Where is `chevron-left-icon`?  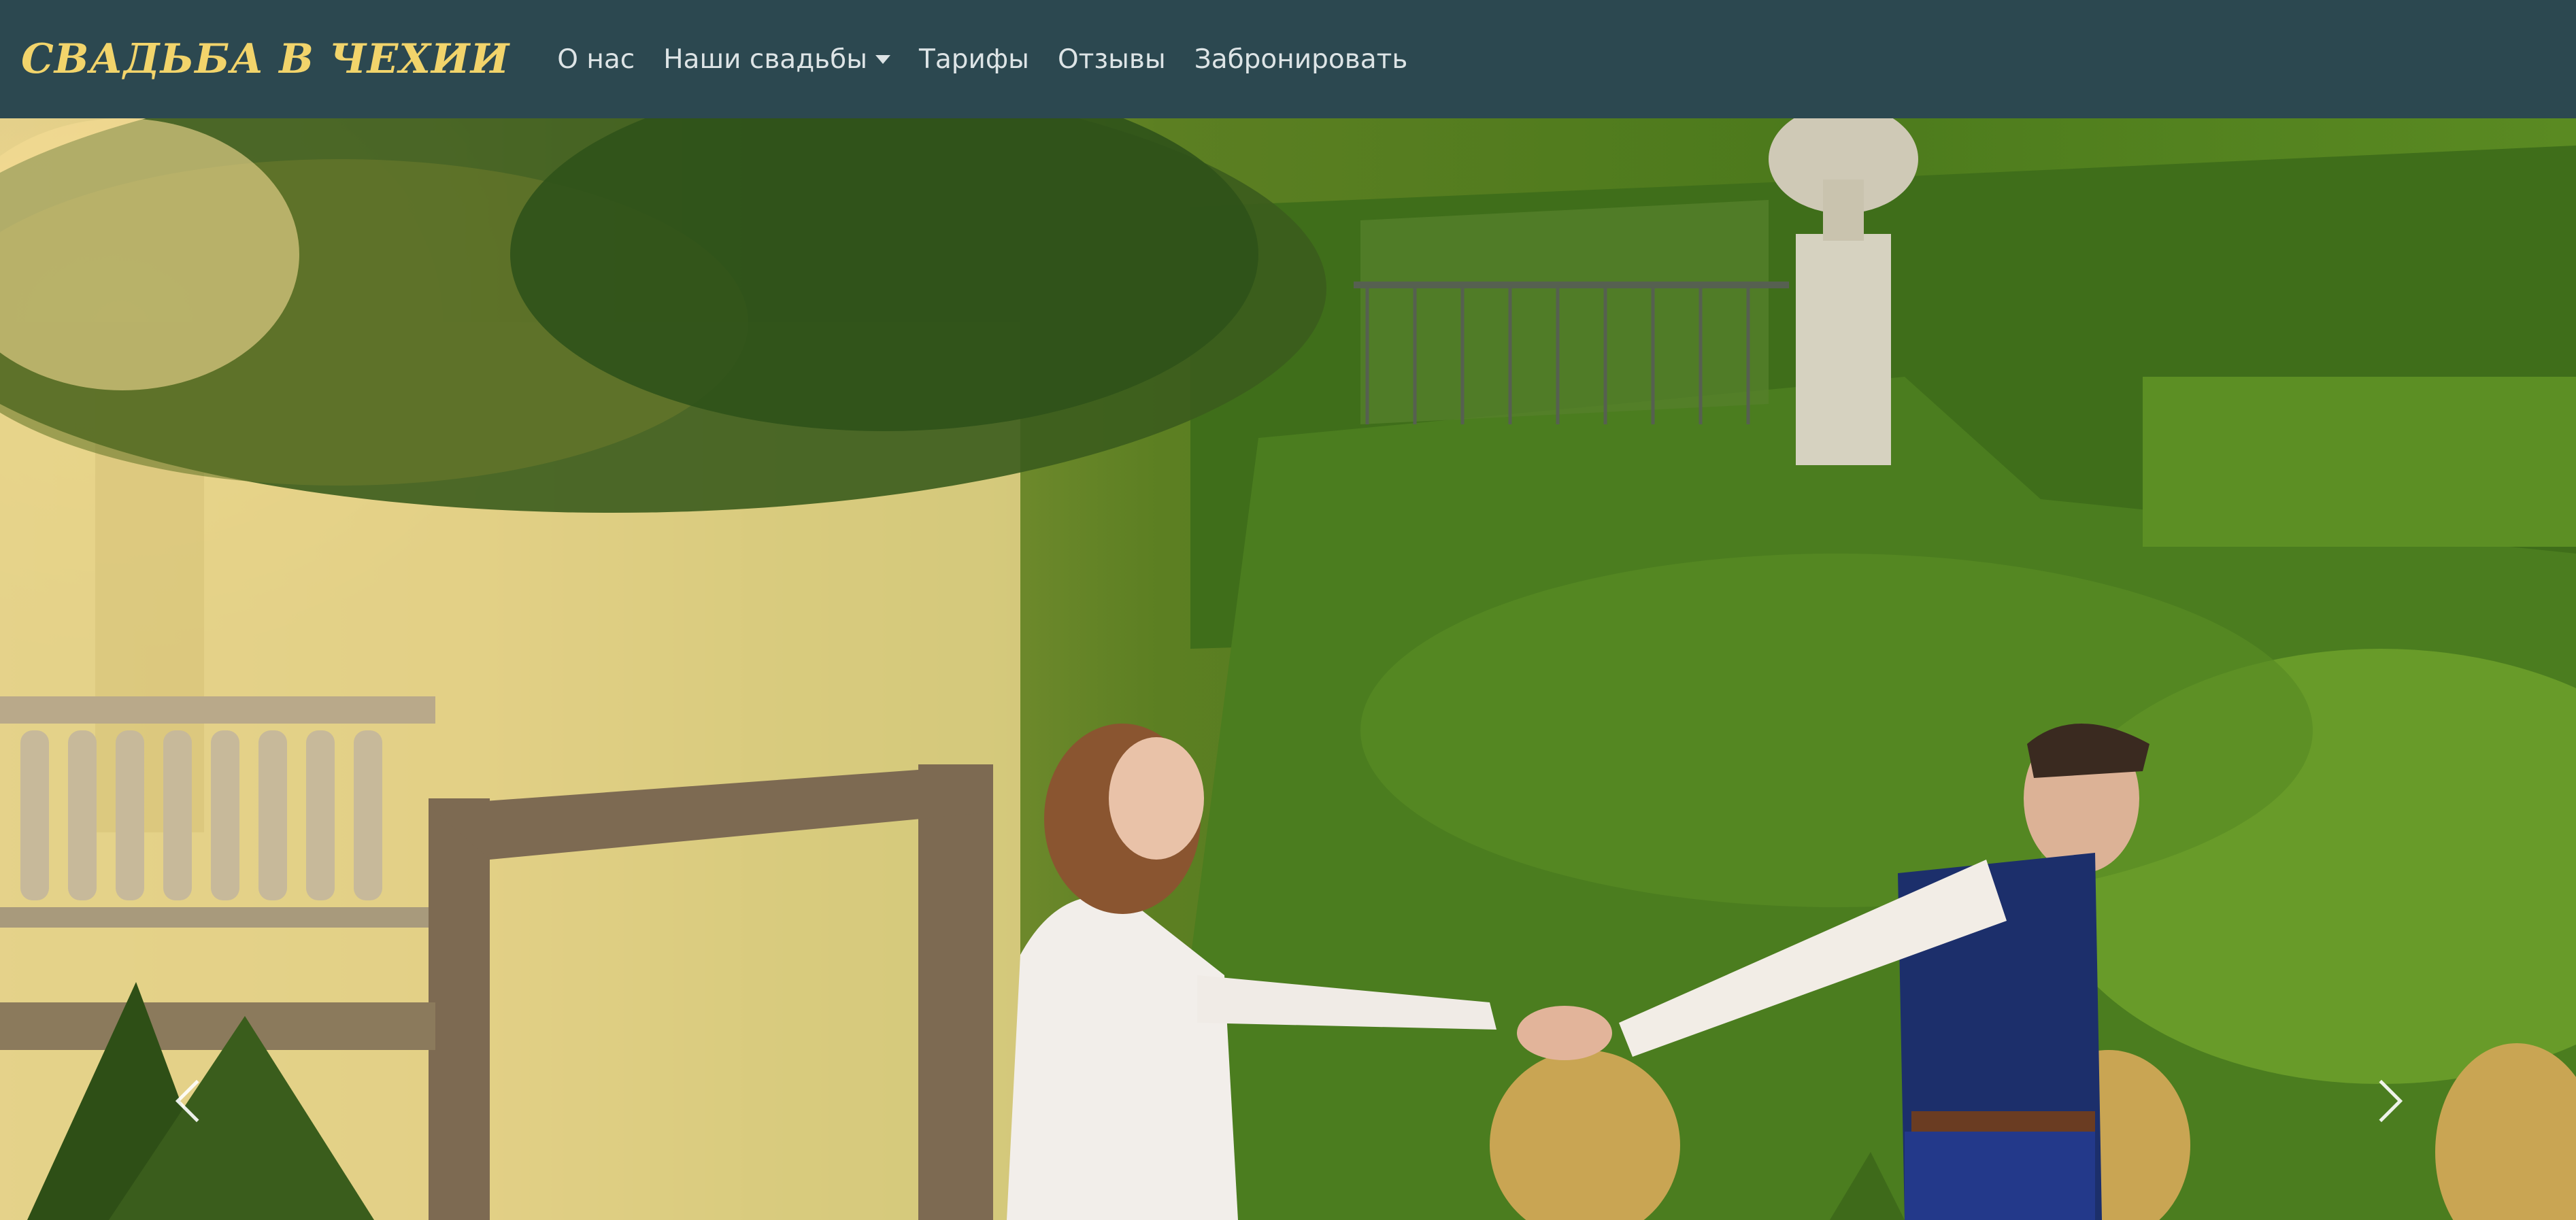 chevron-left-icon is located at coordinates (196, 1101).